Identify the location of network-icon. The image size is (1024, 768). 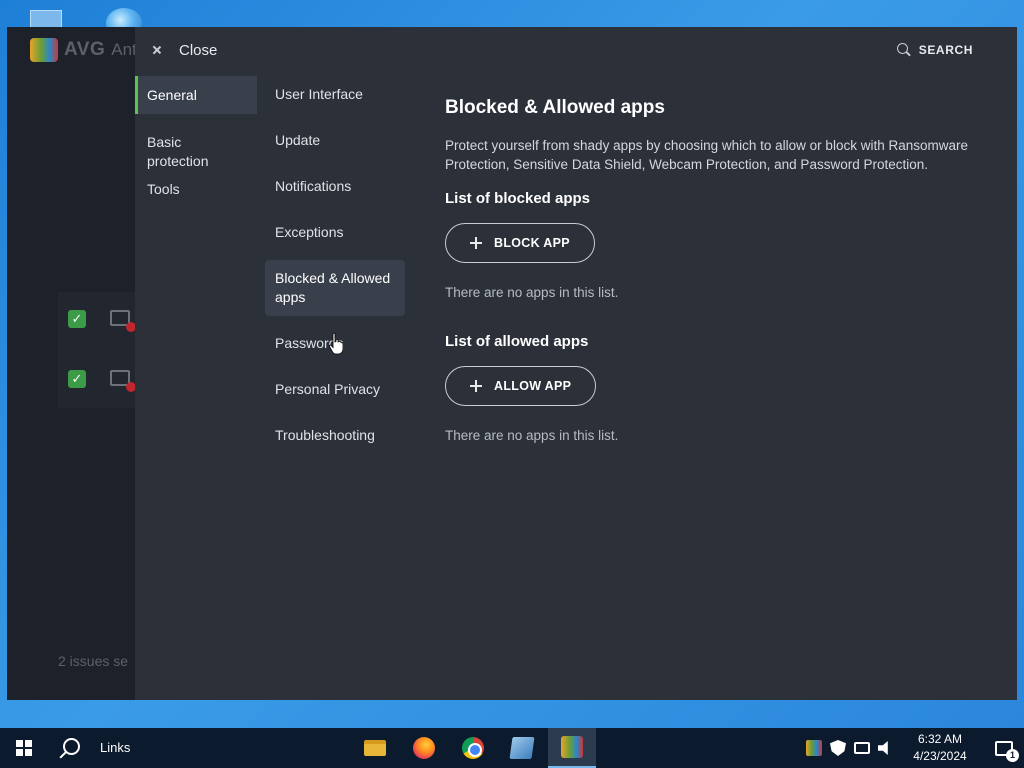
(862, 748).